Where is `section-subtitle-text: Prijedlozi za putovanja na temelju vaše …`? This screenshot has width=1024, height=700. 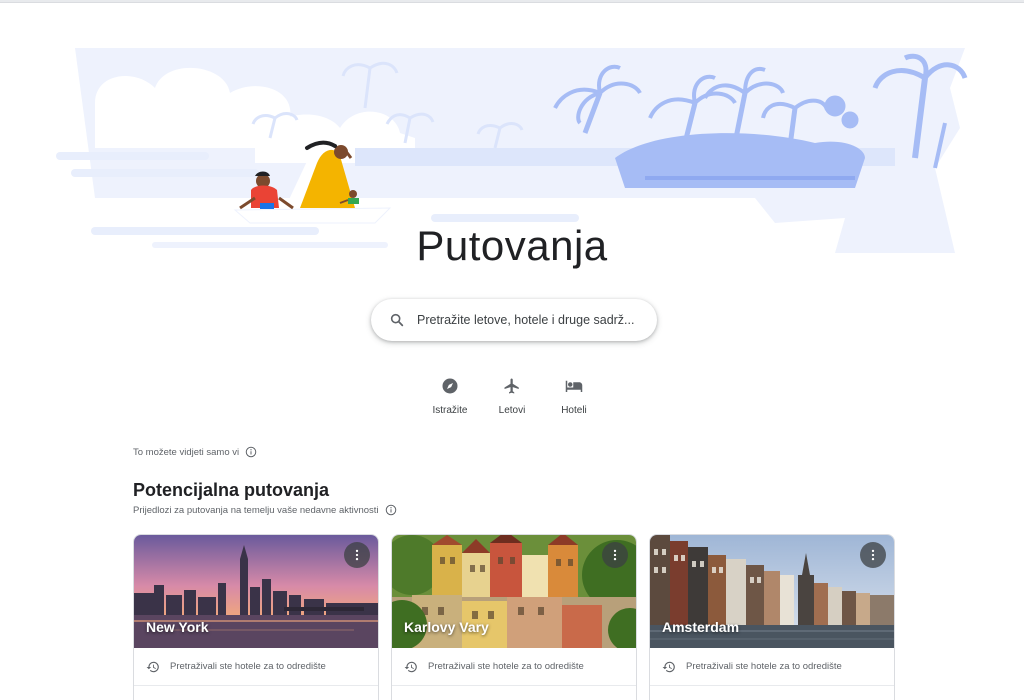 section-subtitle-text: Prijedlozi za putovanja na temelju vaše … is located at coordinates (256, 510).